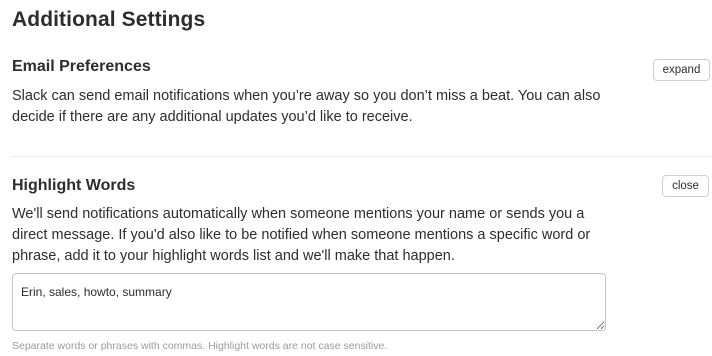  I want to click on email-preferences-expand-button: expand, so click(681, 70).